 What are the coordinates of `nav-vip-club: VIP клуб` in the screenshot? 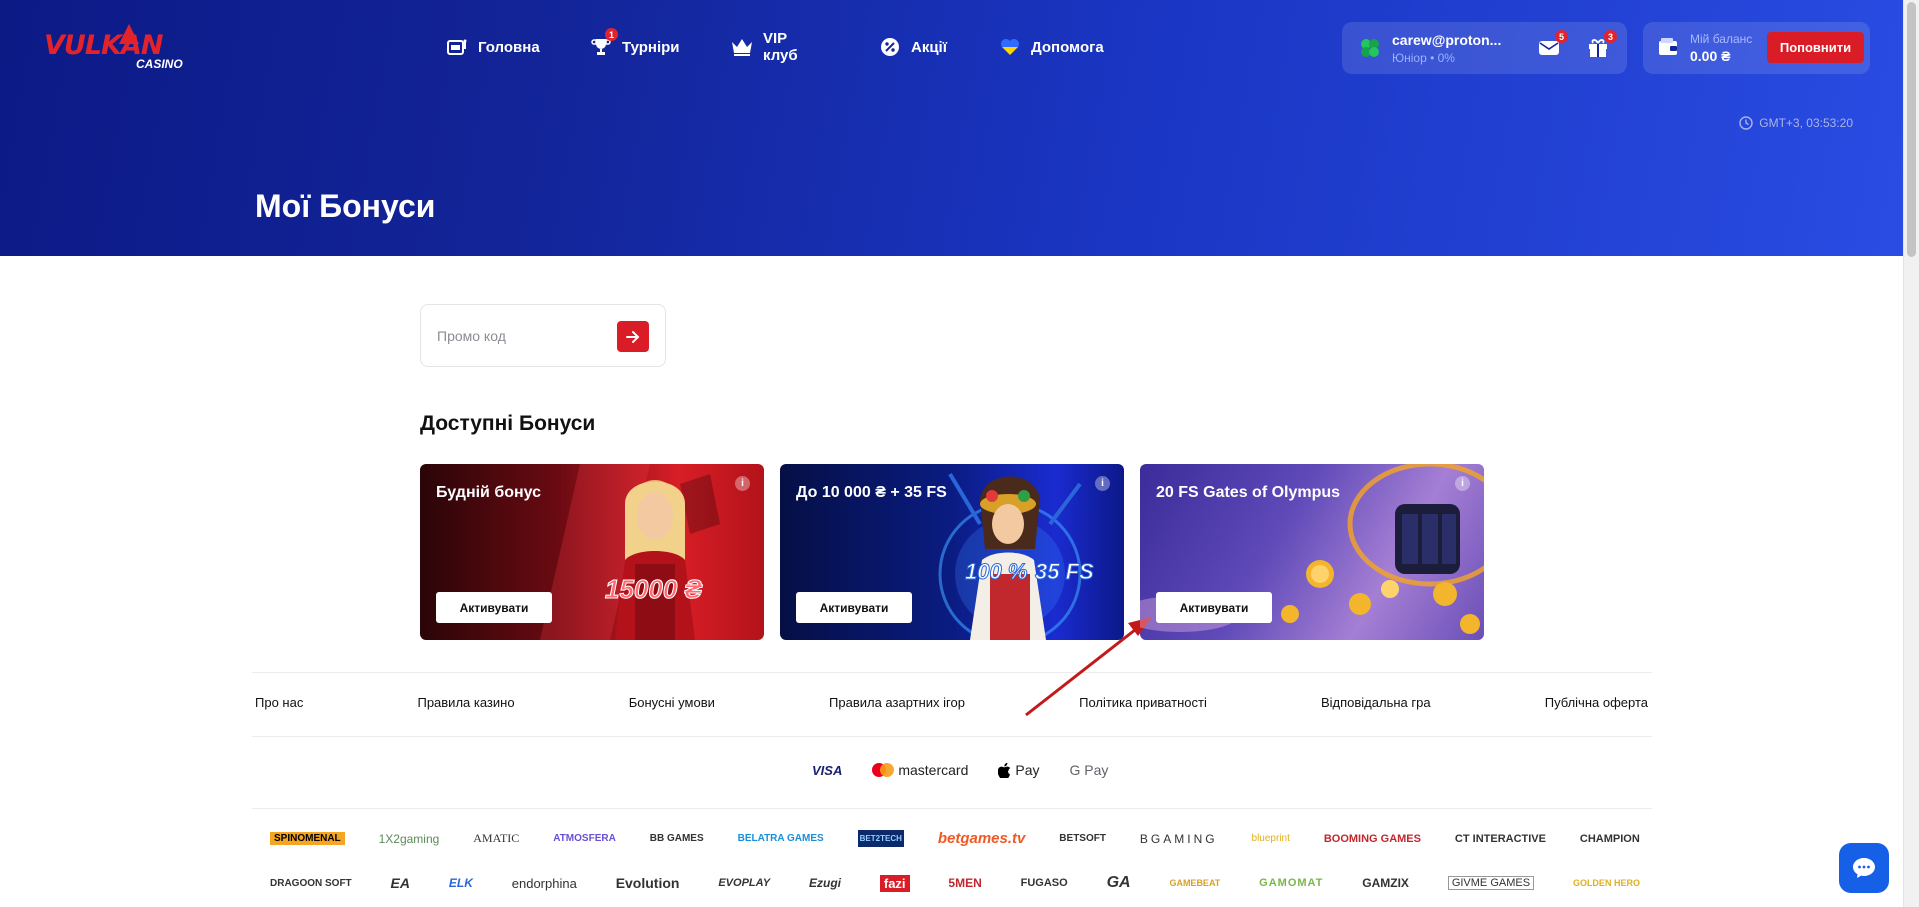 It's located at (764, 47).